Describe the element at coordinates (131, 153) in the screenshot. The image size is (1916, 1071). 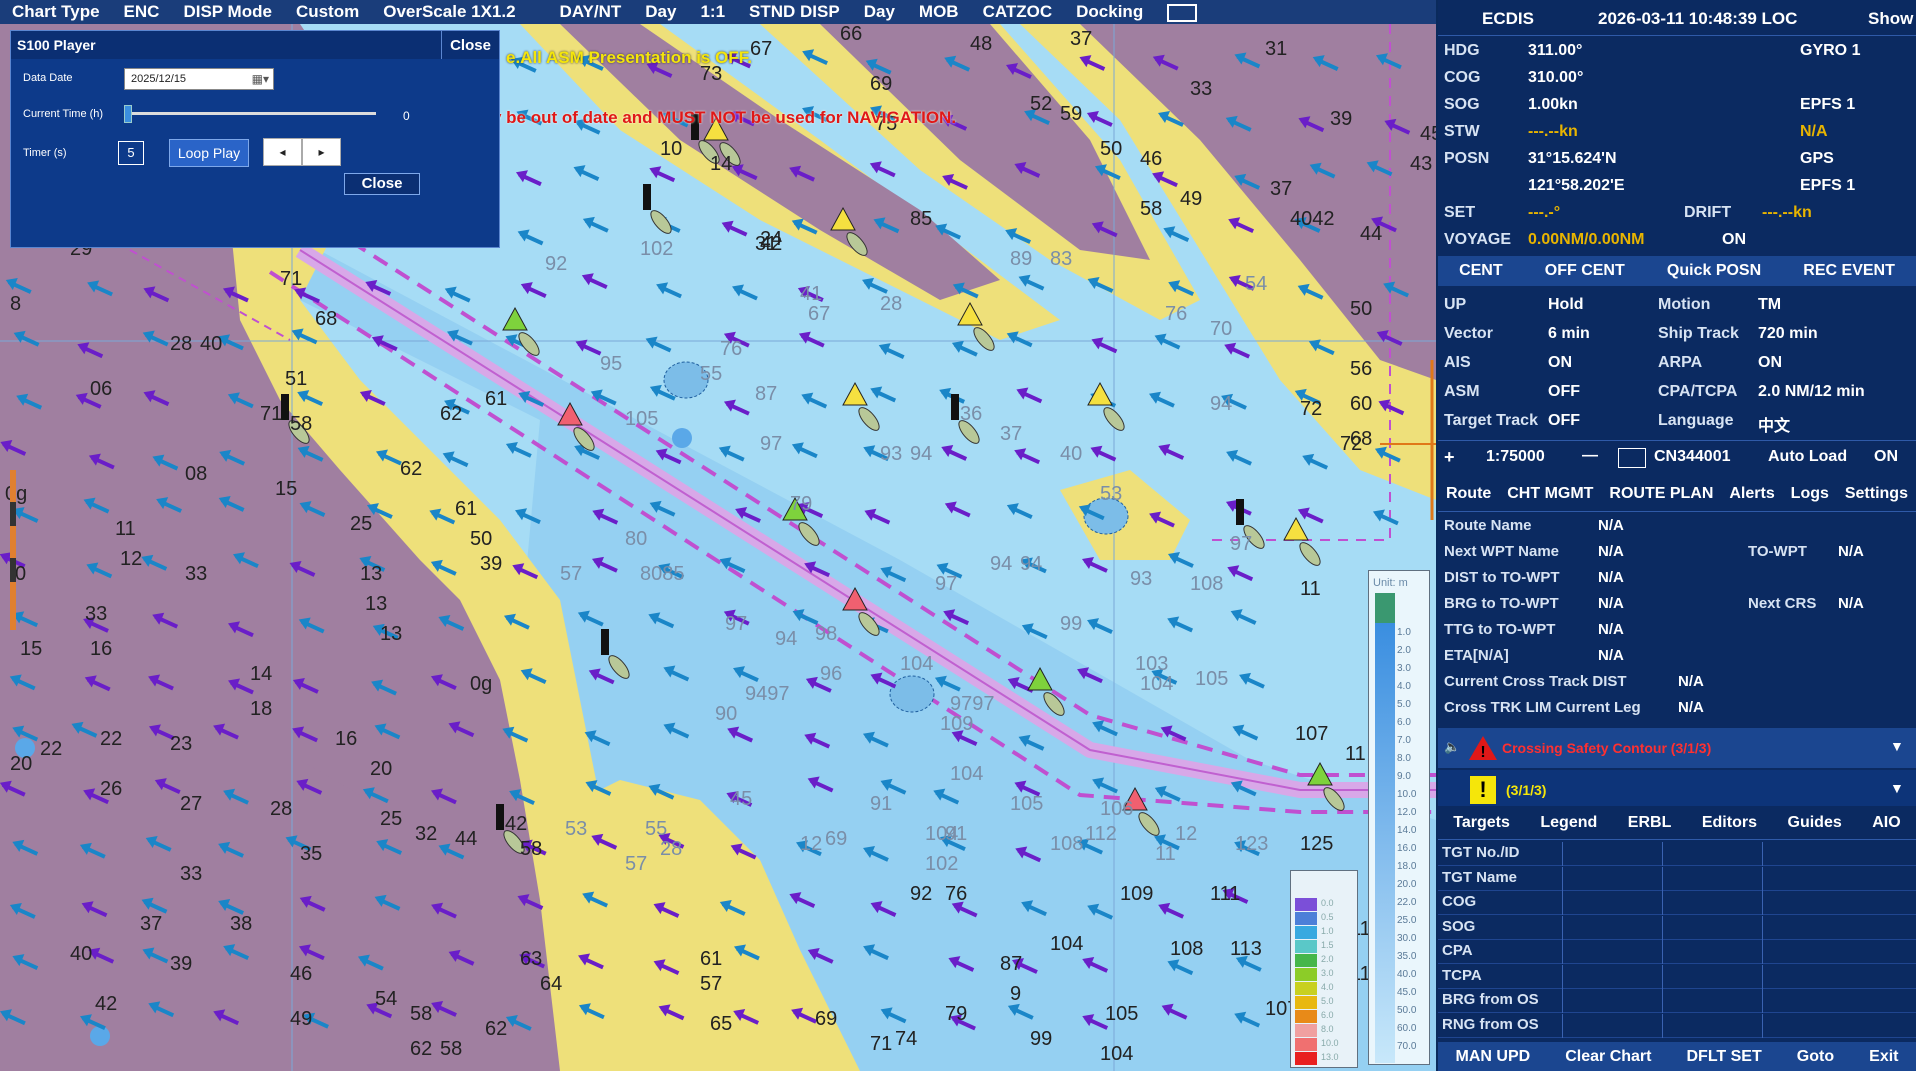
I see `timer-input: 5` at that location.